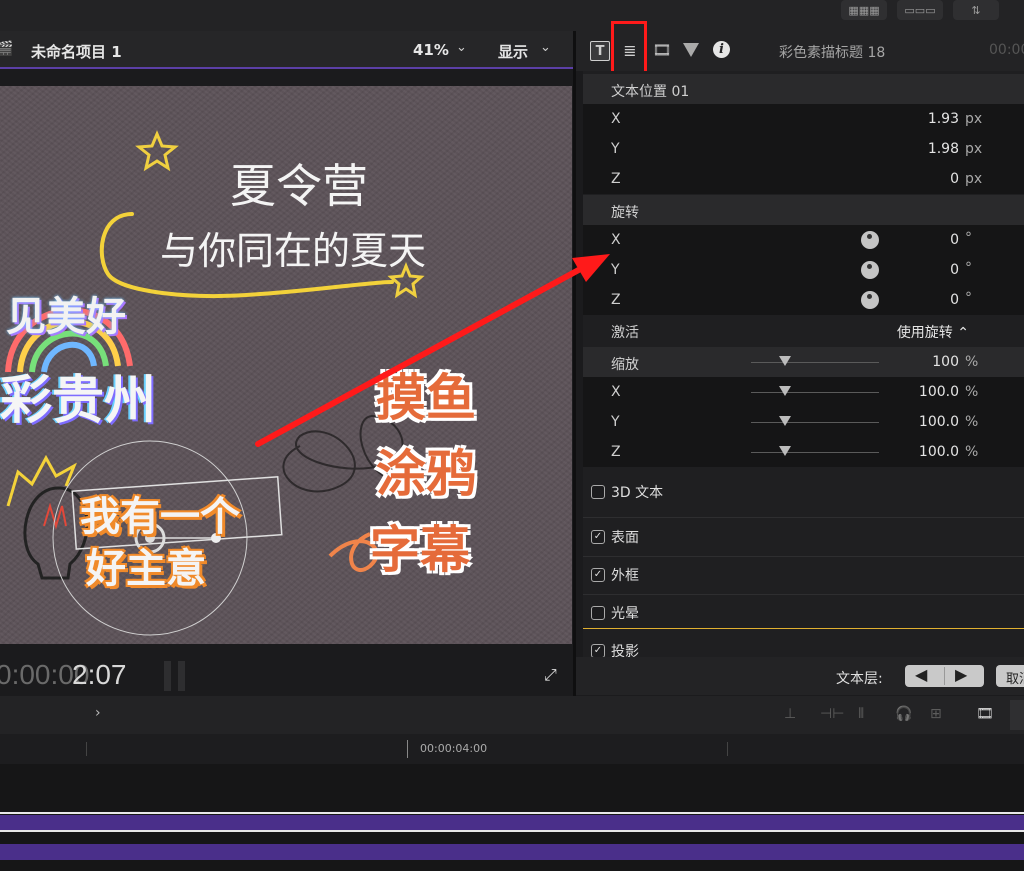 This screenshot has width=1024, height=871. Describe the element at coordinates (976, 10) in the screenshot. I see `adjust-sliders-icon: ⇅` at that location.